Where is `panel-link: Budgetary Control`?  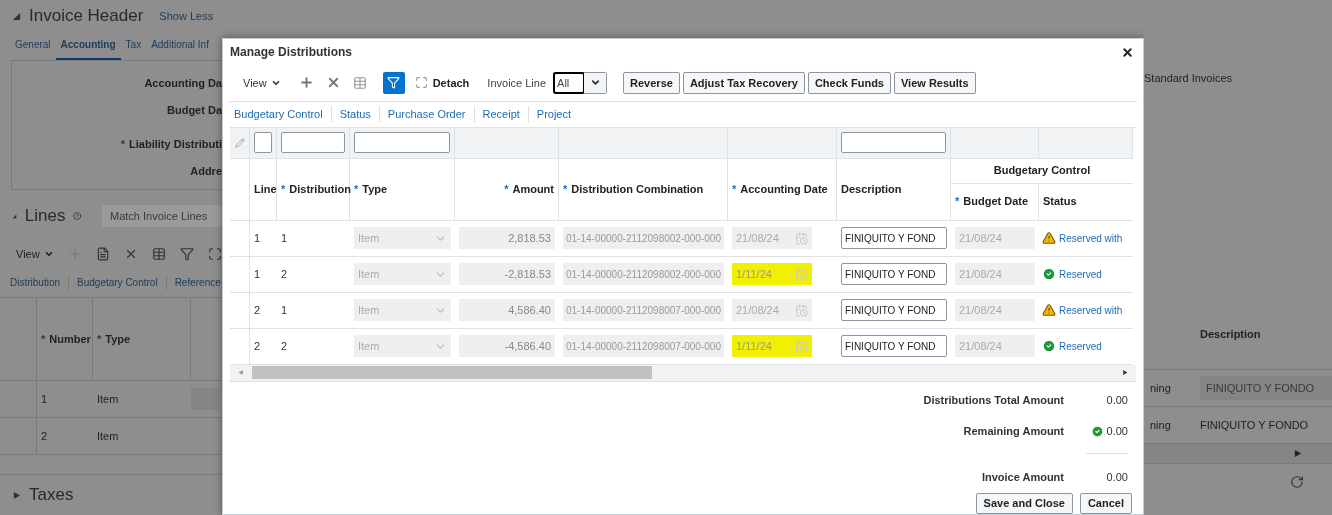
panel-link: Budgetary Control is located at coordinates (282, 114).